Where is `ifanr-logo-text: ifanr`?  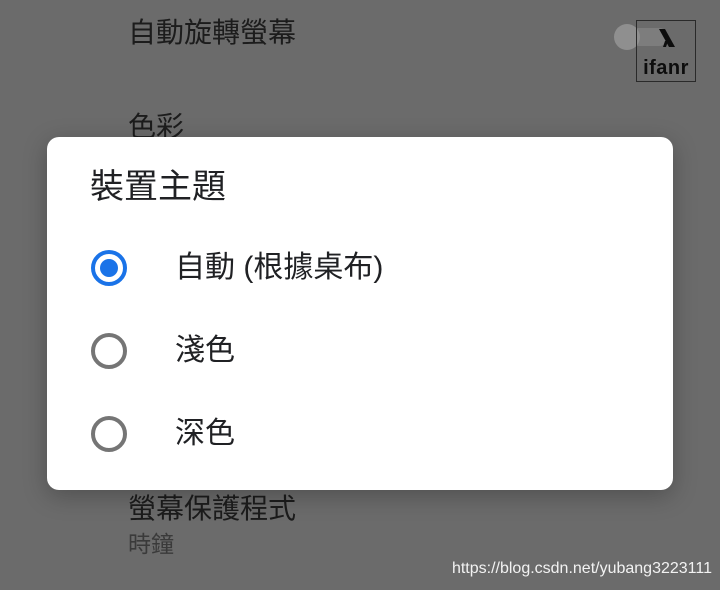 ifanr-logo-text: ifanr is located at coordinates (666, 68).